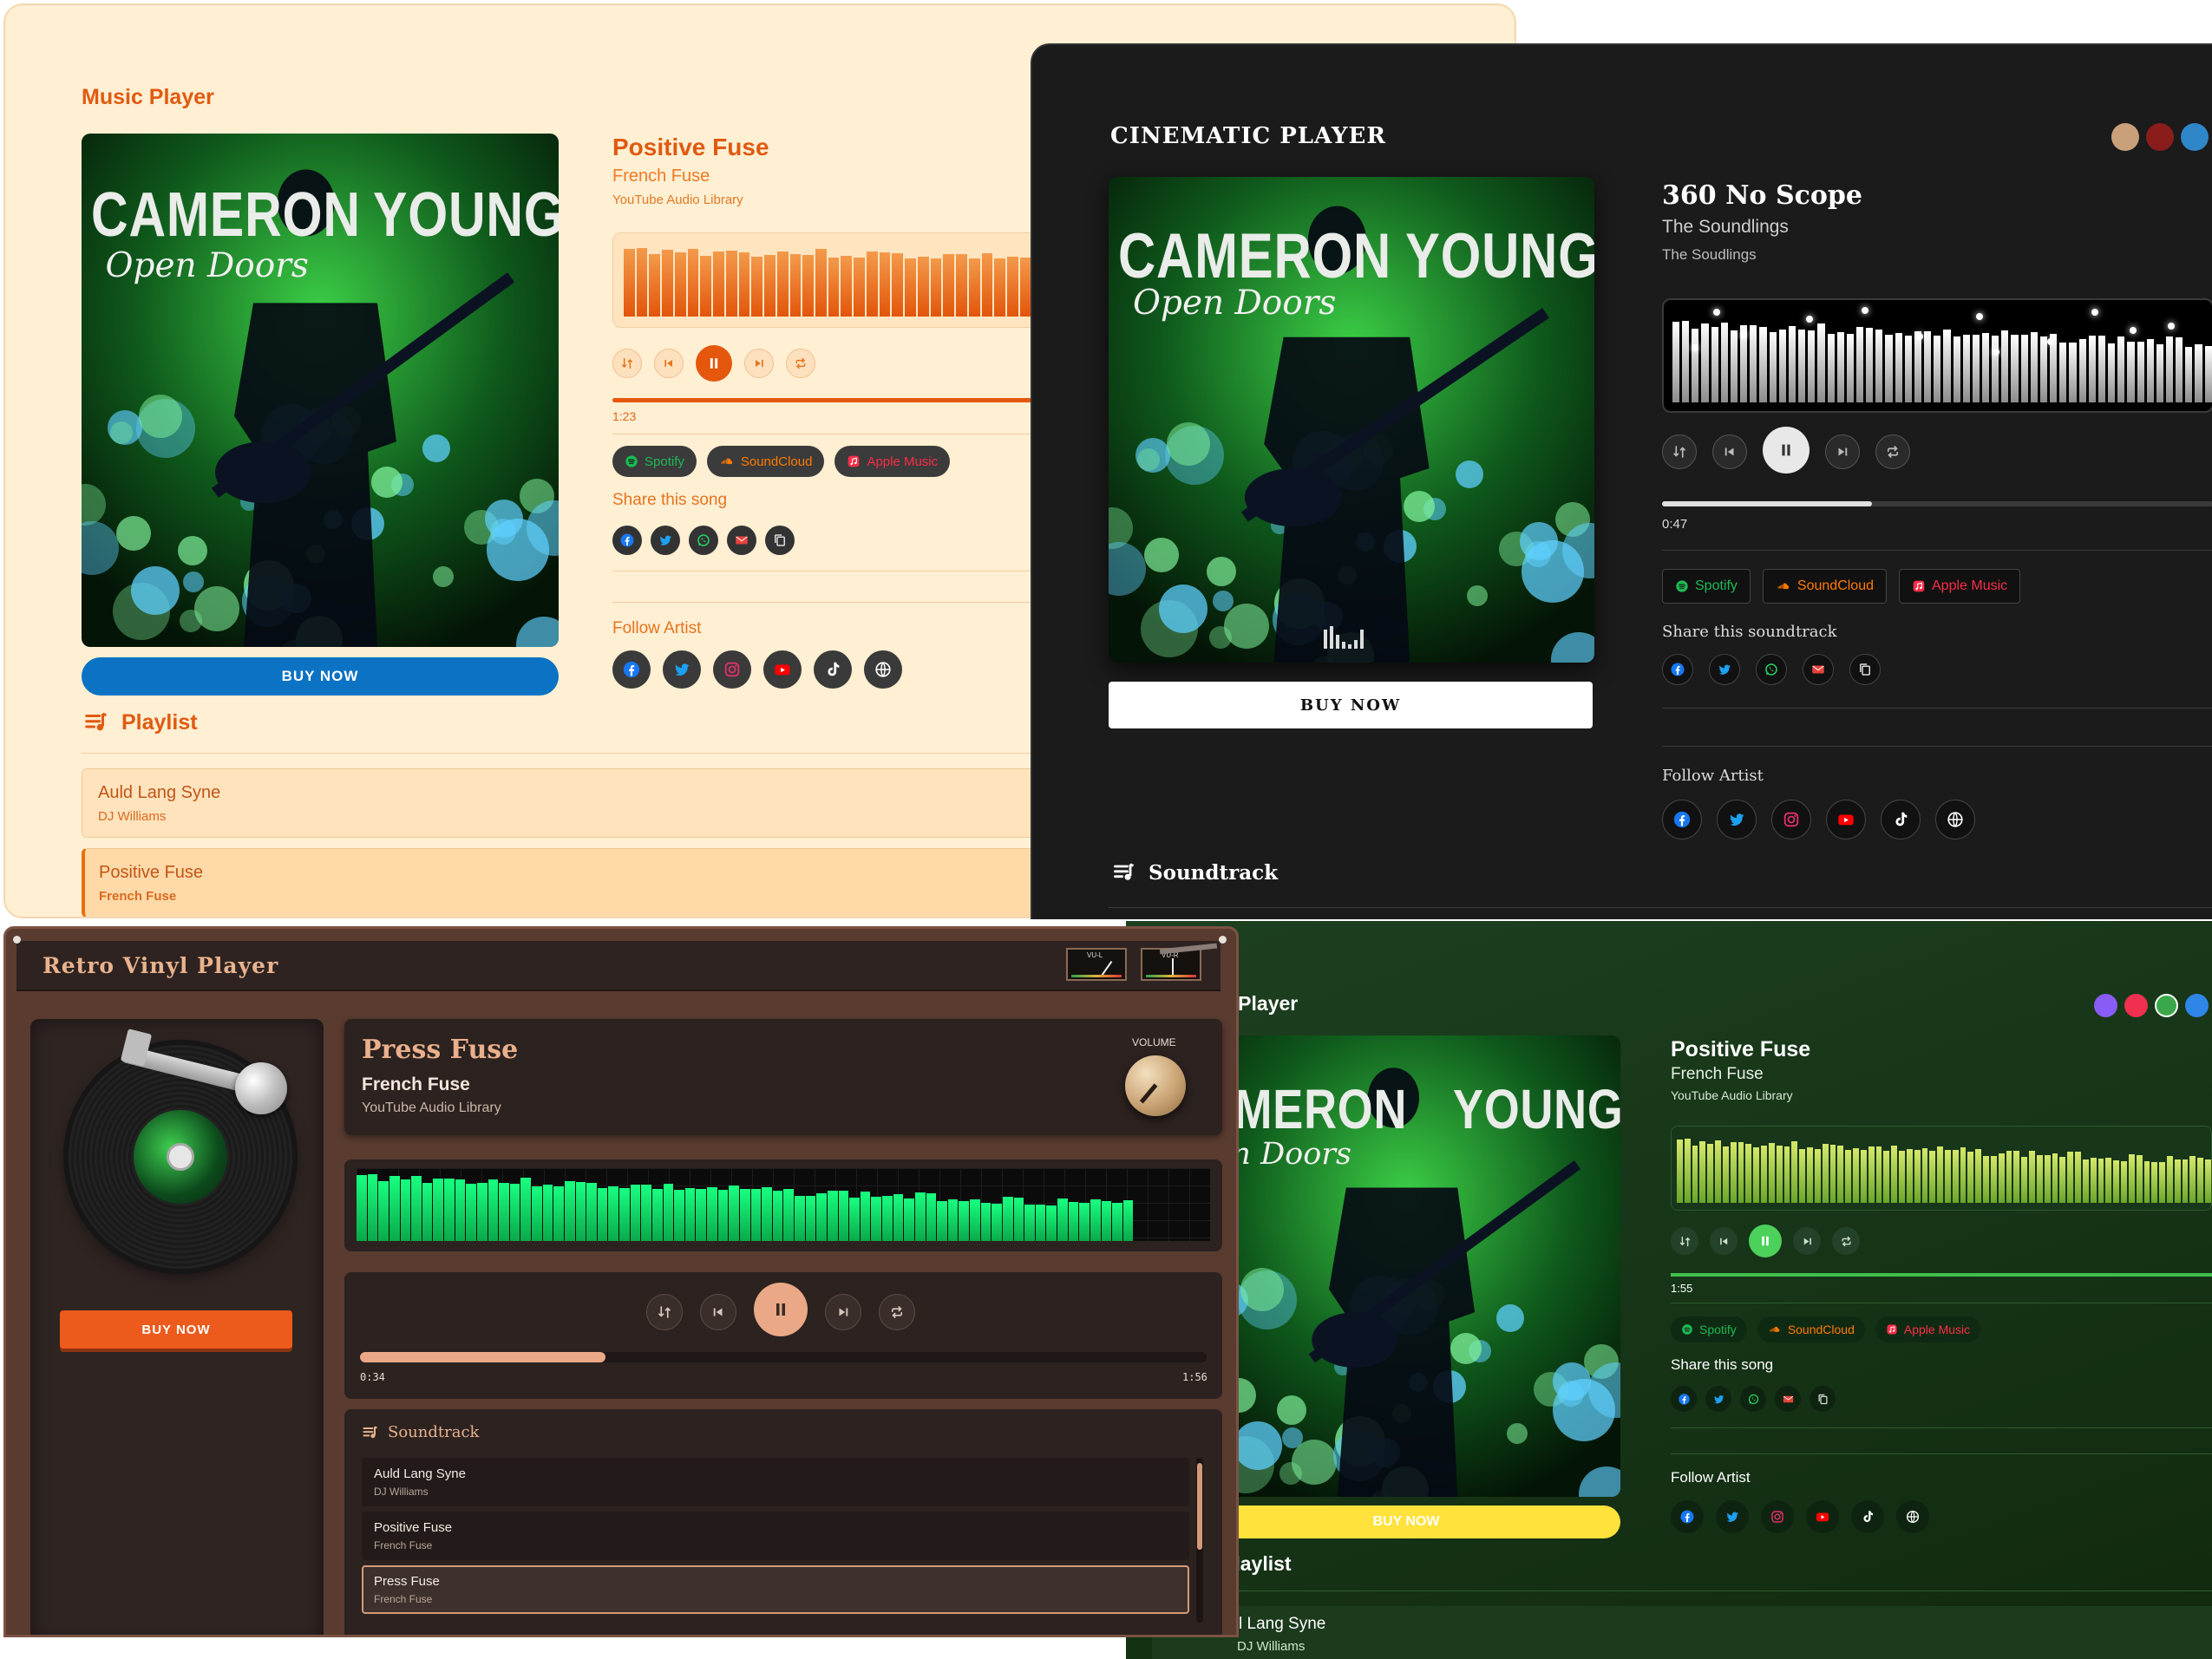 Image resolution: width=2212 pixels, height=1659 pixels. I want to click on green-album-cover: AMERON YOUNG en Doors, so click(1406, 1266).